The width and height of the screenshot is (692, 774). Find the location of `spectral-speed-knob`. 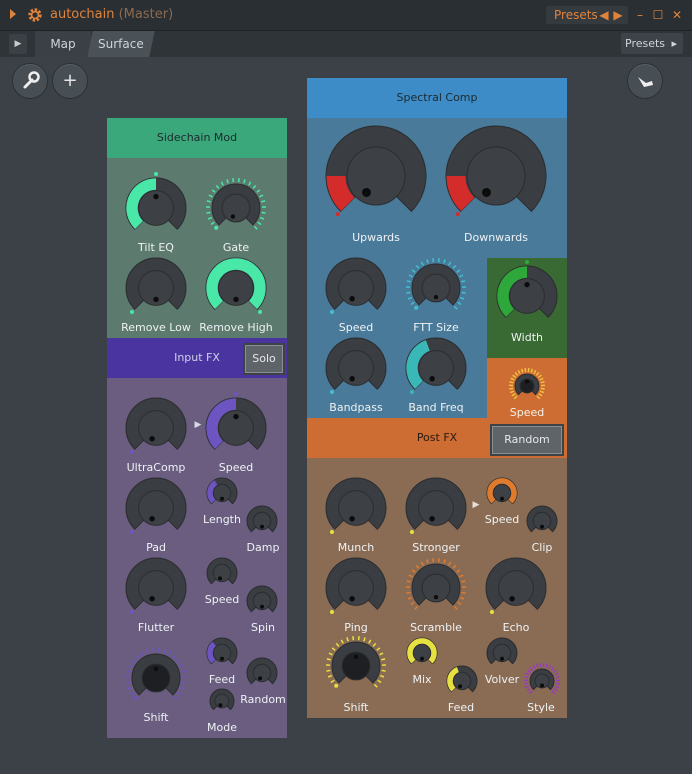

spectral-speed-knob is located at coordinates (356, 288).